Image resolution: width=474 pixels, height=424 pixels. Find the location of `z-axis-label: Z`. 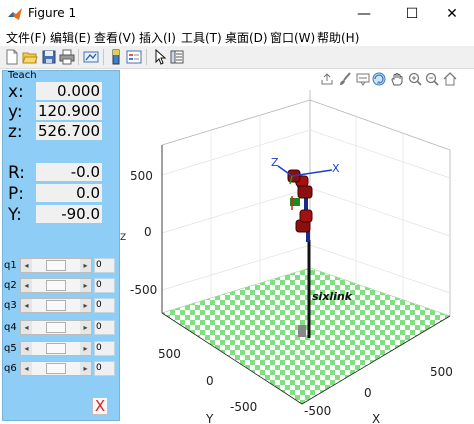

z-axis-label: Z is located at coordinates (123, 238).